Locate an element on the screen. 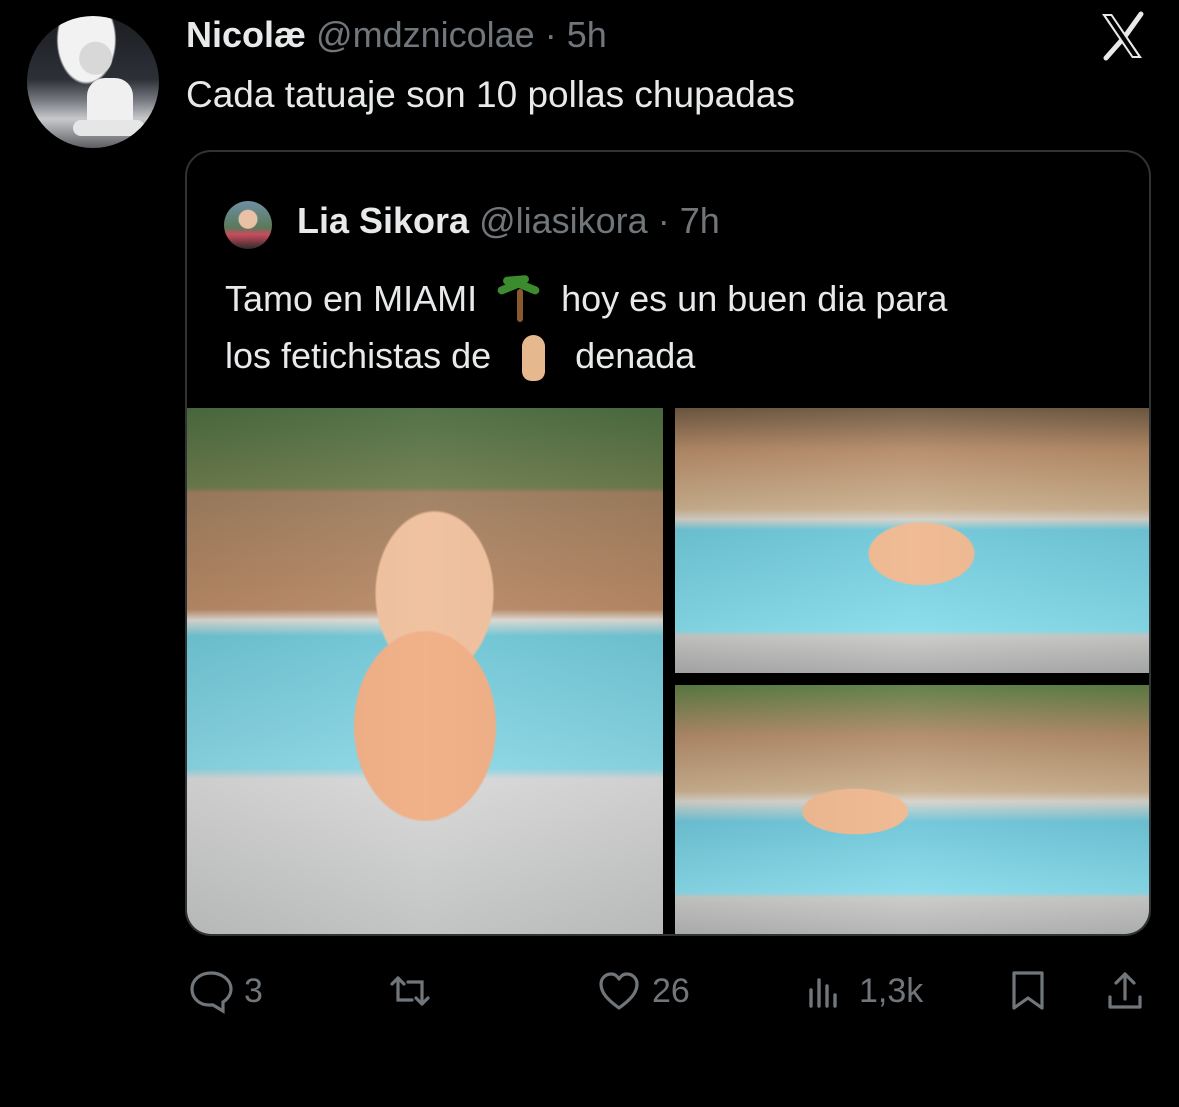  quoted-tweet-header: Lia Sikora @liasikora · 7h is located at coordinates (508, 221).